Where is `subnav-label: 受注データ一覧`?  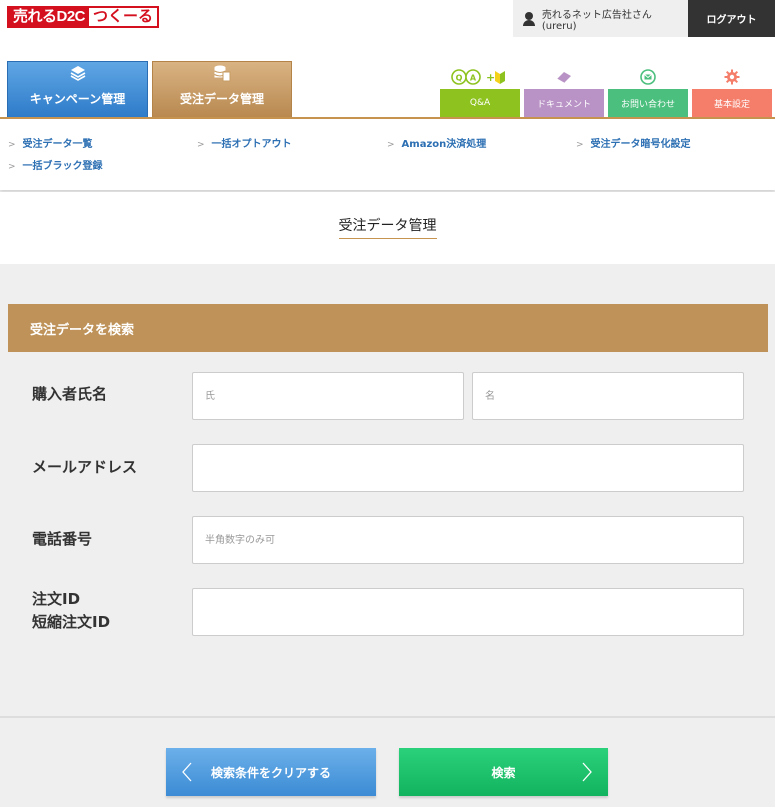 subnav-label: 受注データ一覧 is located at coordinates (57, 144).